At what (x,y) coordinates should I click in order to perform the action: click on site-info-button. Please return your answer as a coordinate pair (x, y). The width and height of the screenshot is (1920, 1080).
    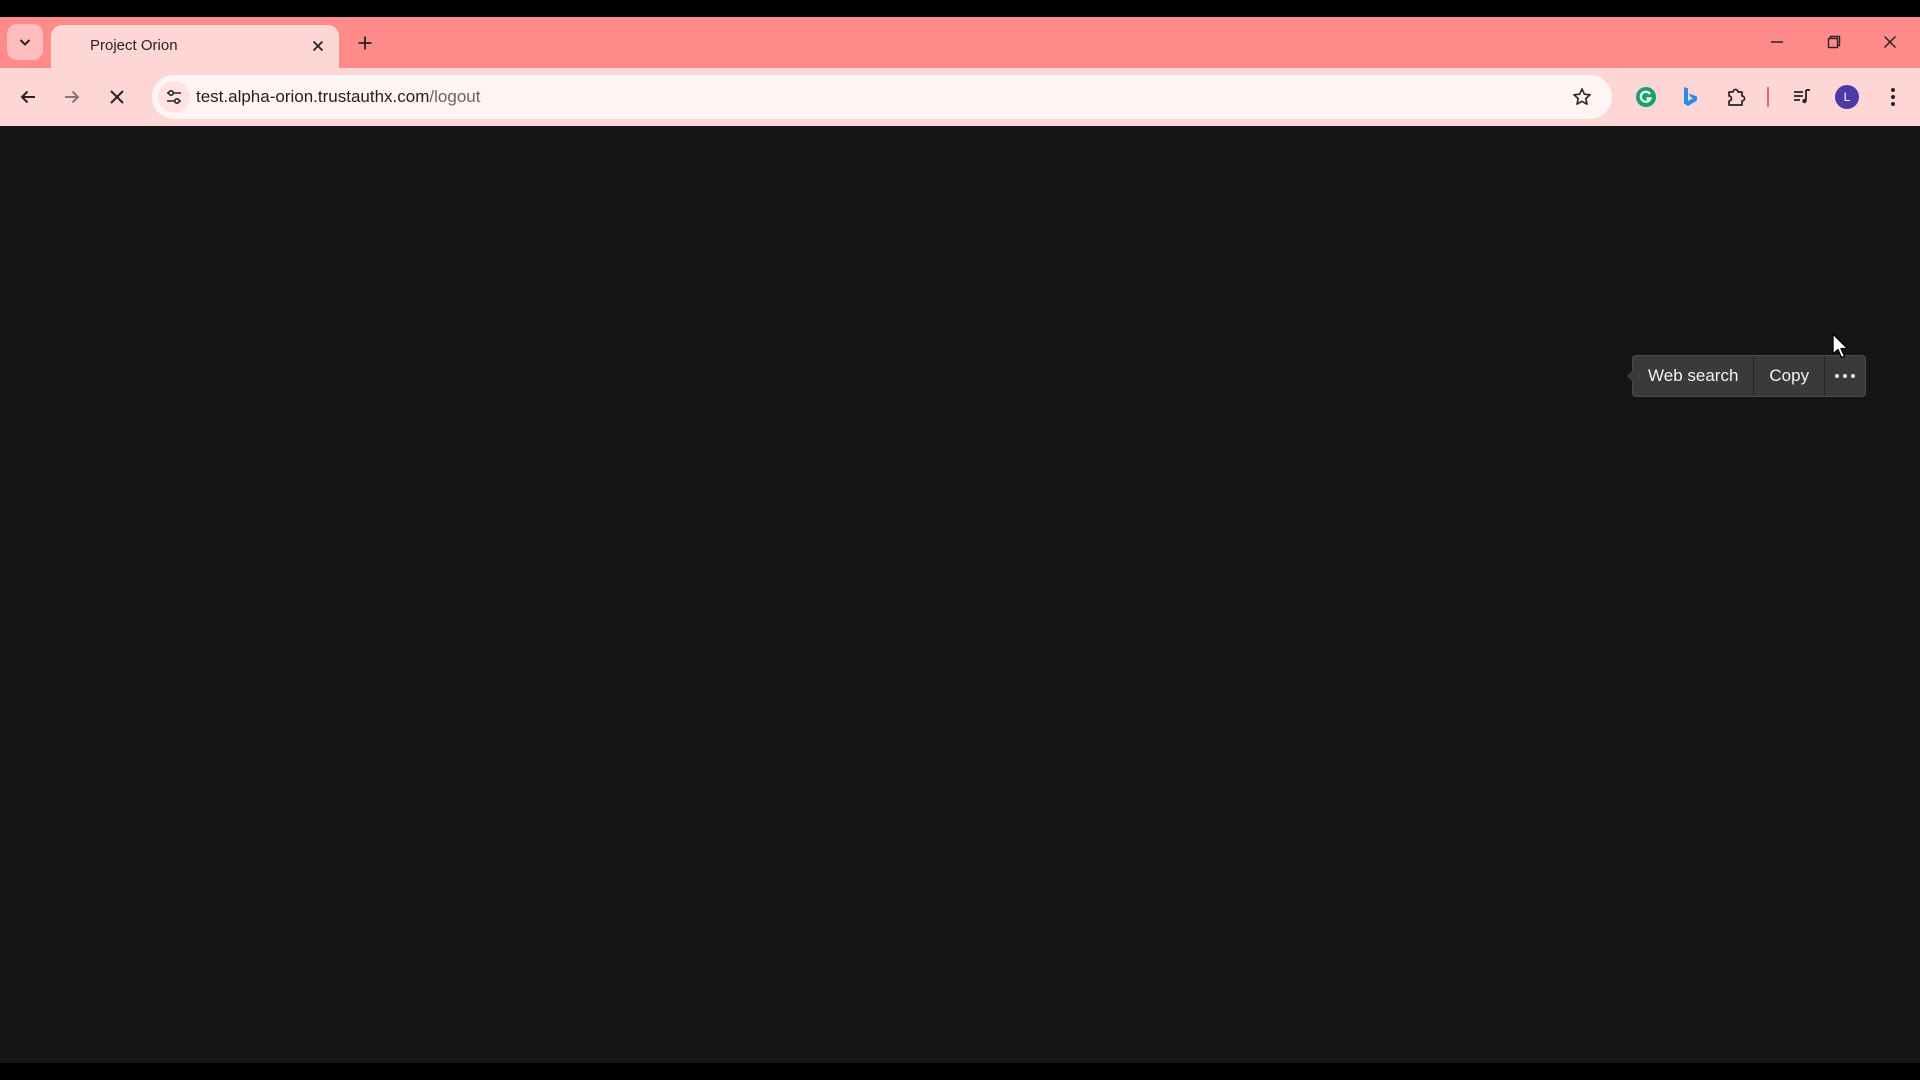
    Looking at the image, I should click on (174, 97).